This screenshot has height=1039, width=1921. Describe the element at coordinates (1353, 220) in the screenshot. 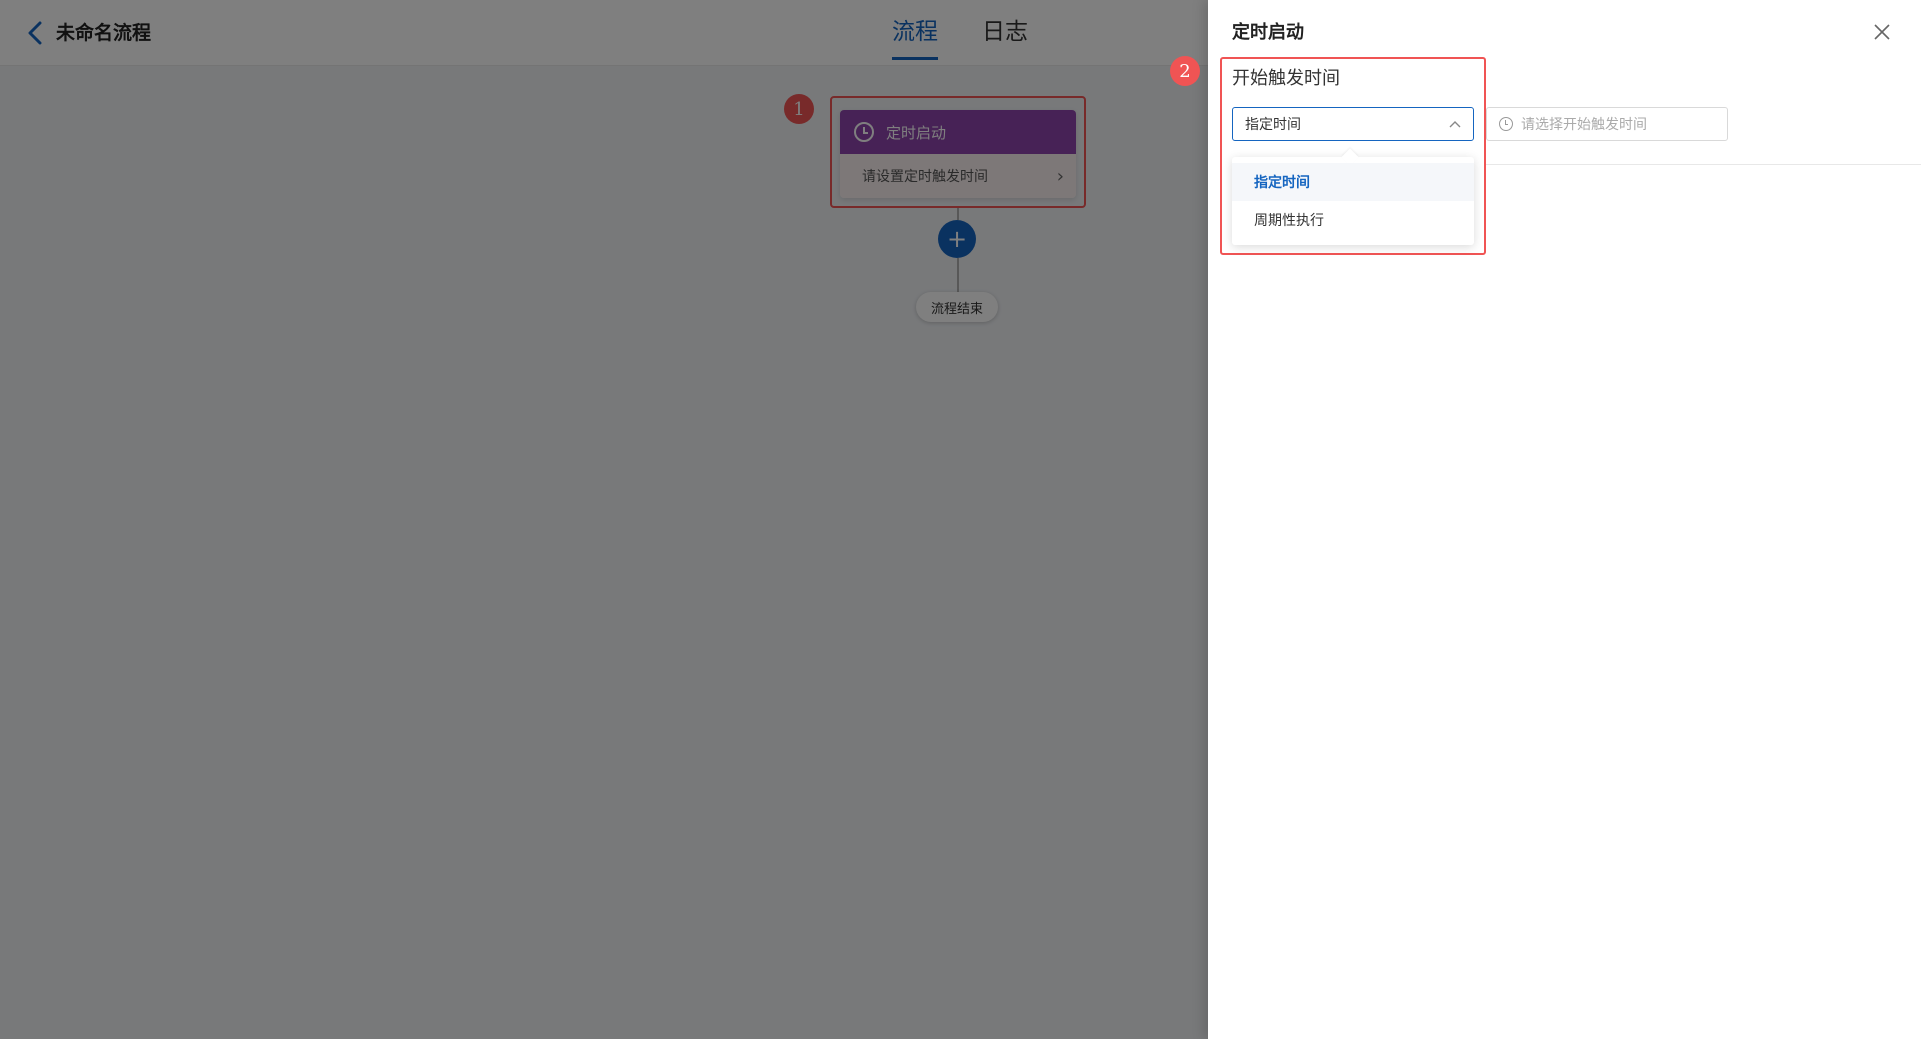

I see `option-periodic: 周期性执行` at that location.